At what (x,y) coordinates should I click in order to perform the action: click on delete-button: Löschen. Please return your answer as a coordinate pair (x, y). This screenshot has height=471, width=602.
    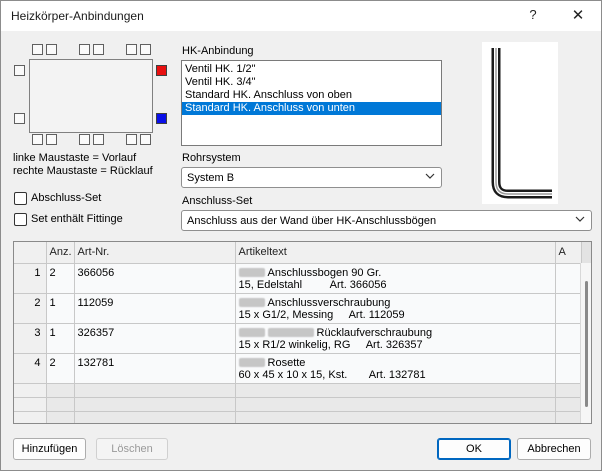
    Looking at the image, I should click on (132, 449).